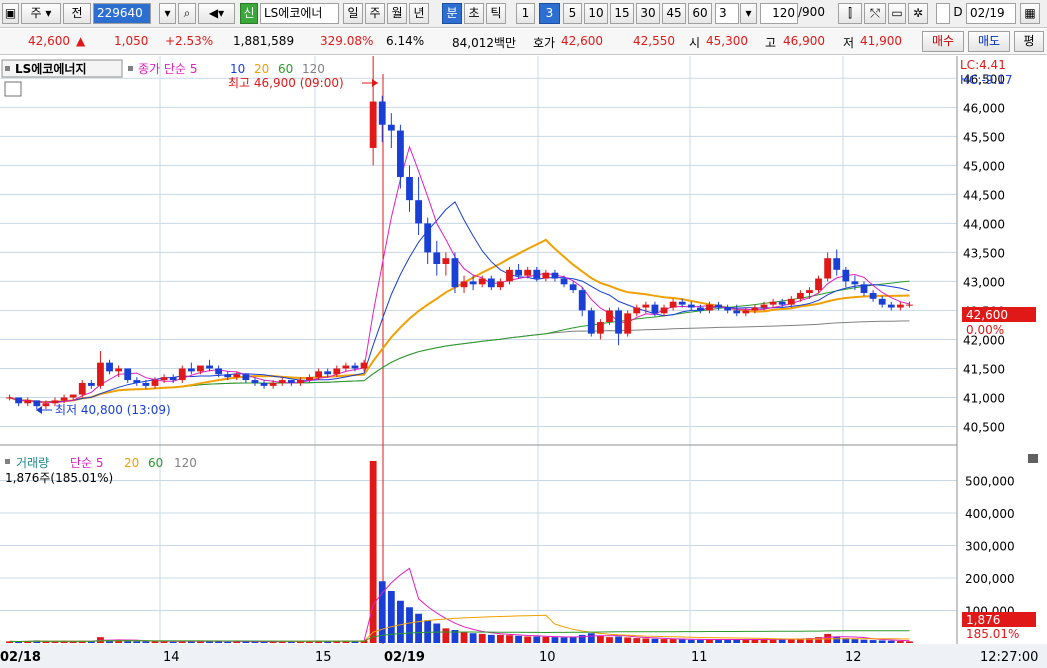  Describe the element at coordinates (674, 13) in the screenshot. I see `tab-interval-45: 45` at that location.